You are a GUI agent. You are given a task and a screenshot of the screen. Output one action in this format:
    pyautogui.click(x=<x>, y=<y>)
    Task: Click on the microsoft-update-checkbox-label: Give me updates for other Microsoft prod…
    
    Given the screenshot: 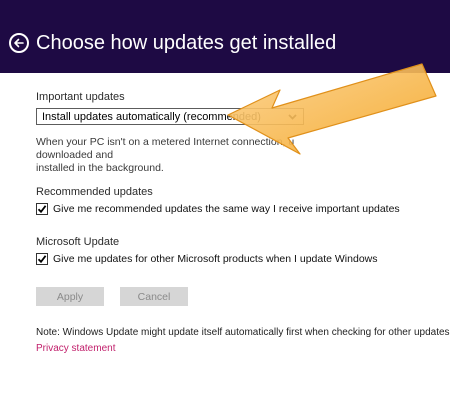 What is the action you would take?
    pyautogui.click(x=215, y=259)
    